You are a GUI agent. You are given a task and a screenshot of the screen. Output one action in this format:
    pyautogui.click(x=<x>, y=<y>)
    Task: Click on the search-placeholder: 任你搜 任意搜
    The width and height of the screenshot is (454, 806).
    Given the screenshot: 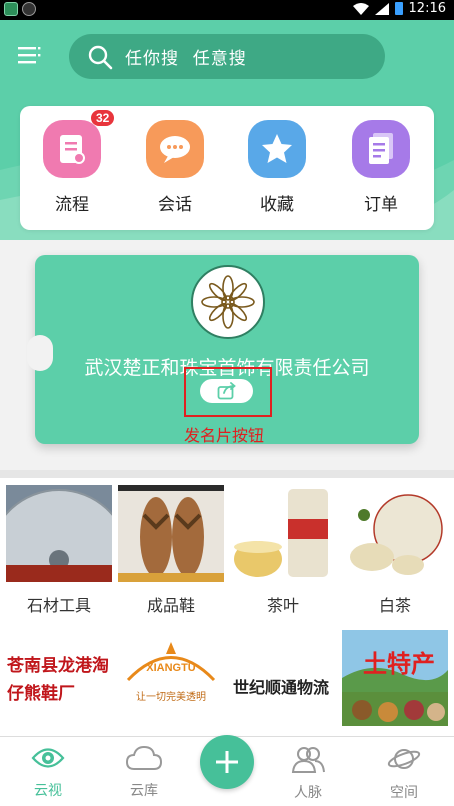 What is the action you would take?
    pyautogui.click(x=186, y=58)
    